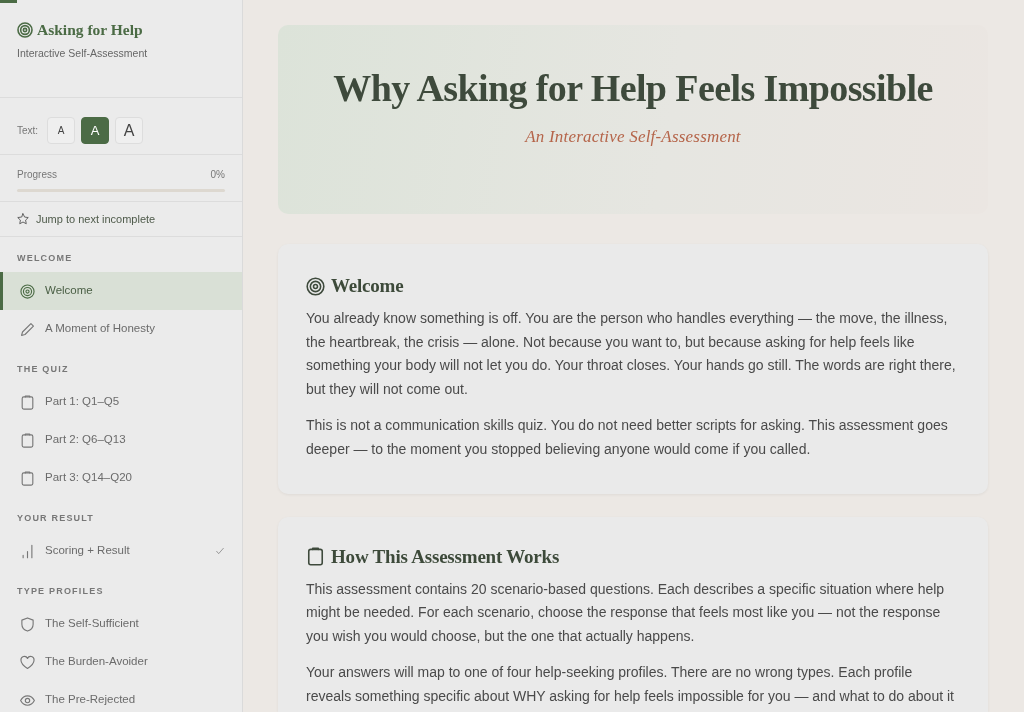 The width and height of the screenshot is (1024, 712). What do you see at coordinates (121, 551) in the screenshot?
I see `sidebar-item: Scoring + Result` at bounding box center [121, 551].